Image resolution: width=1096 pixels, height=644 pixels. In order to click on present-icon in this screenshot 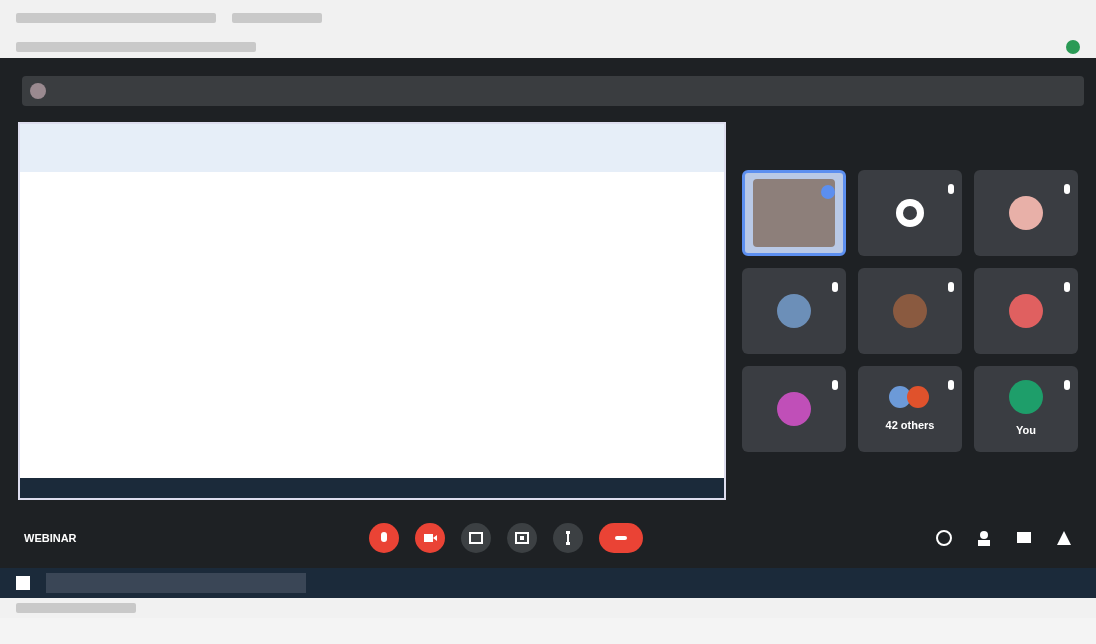, I will do `click(522, 538)`.